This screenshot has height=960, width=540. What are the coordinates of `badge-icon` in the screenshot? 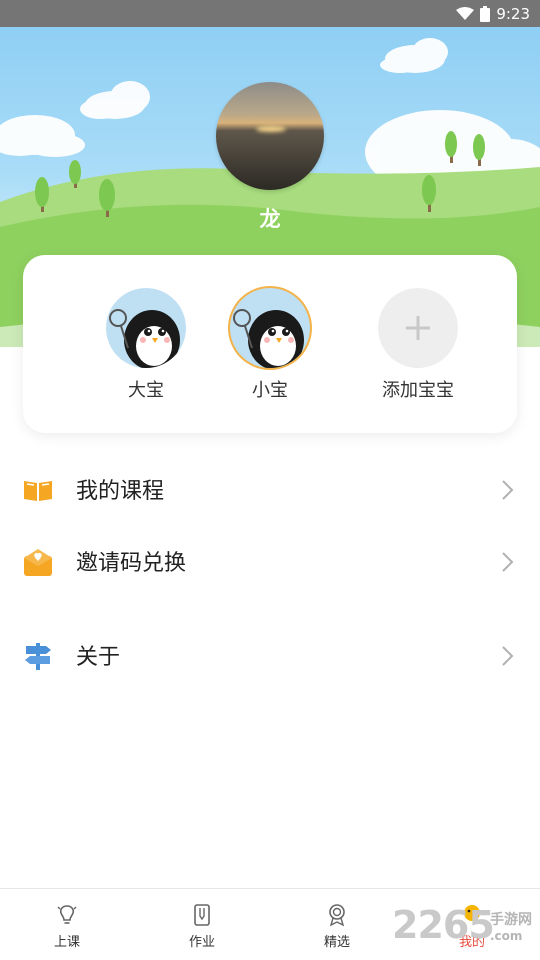 It's located at (337, 915).